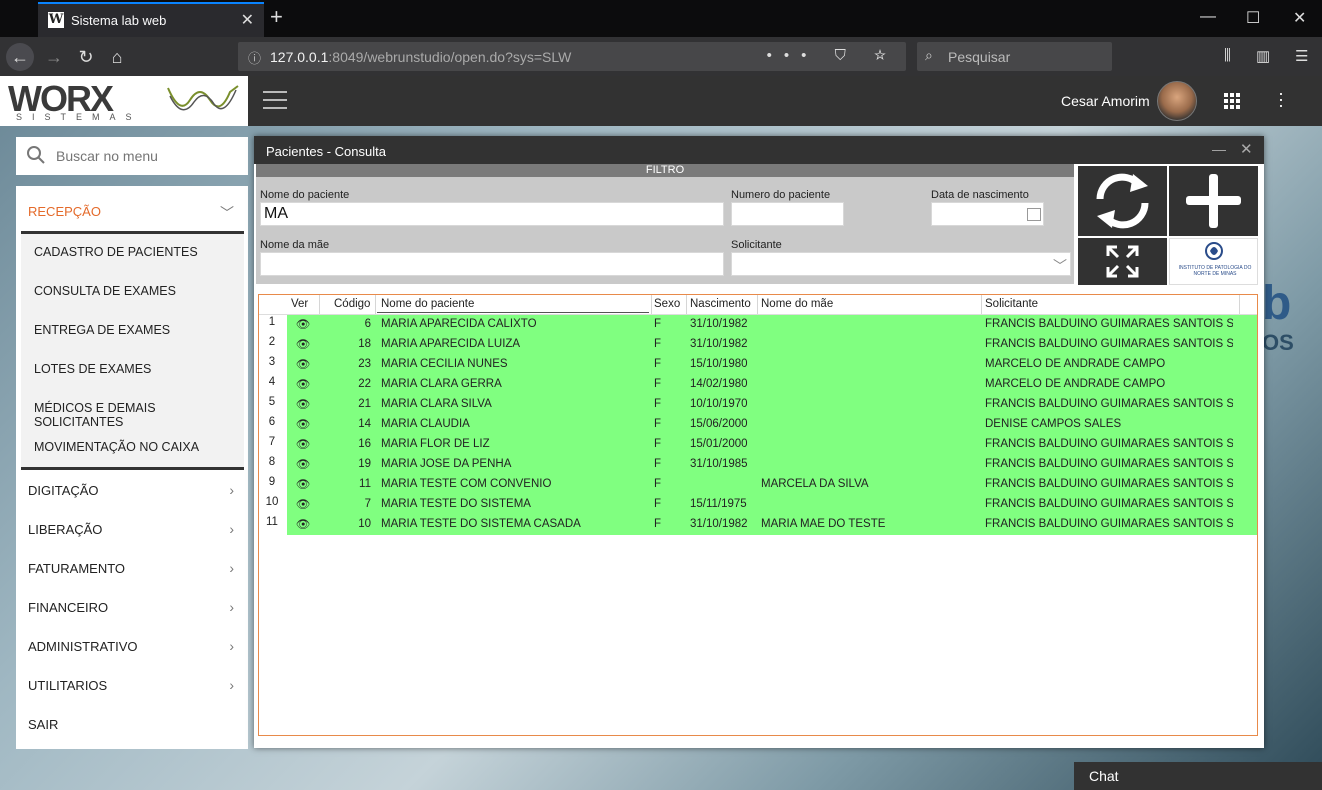 The height and width of the screenshot is (790, 1322). What do you see at coordinates (133, 568) in the screenshot?
I see `sidebar-item-faturamento: FATURAMENTO ›` at bounding box center [133, 568].